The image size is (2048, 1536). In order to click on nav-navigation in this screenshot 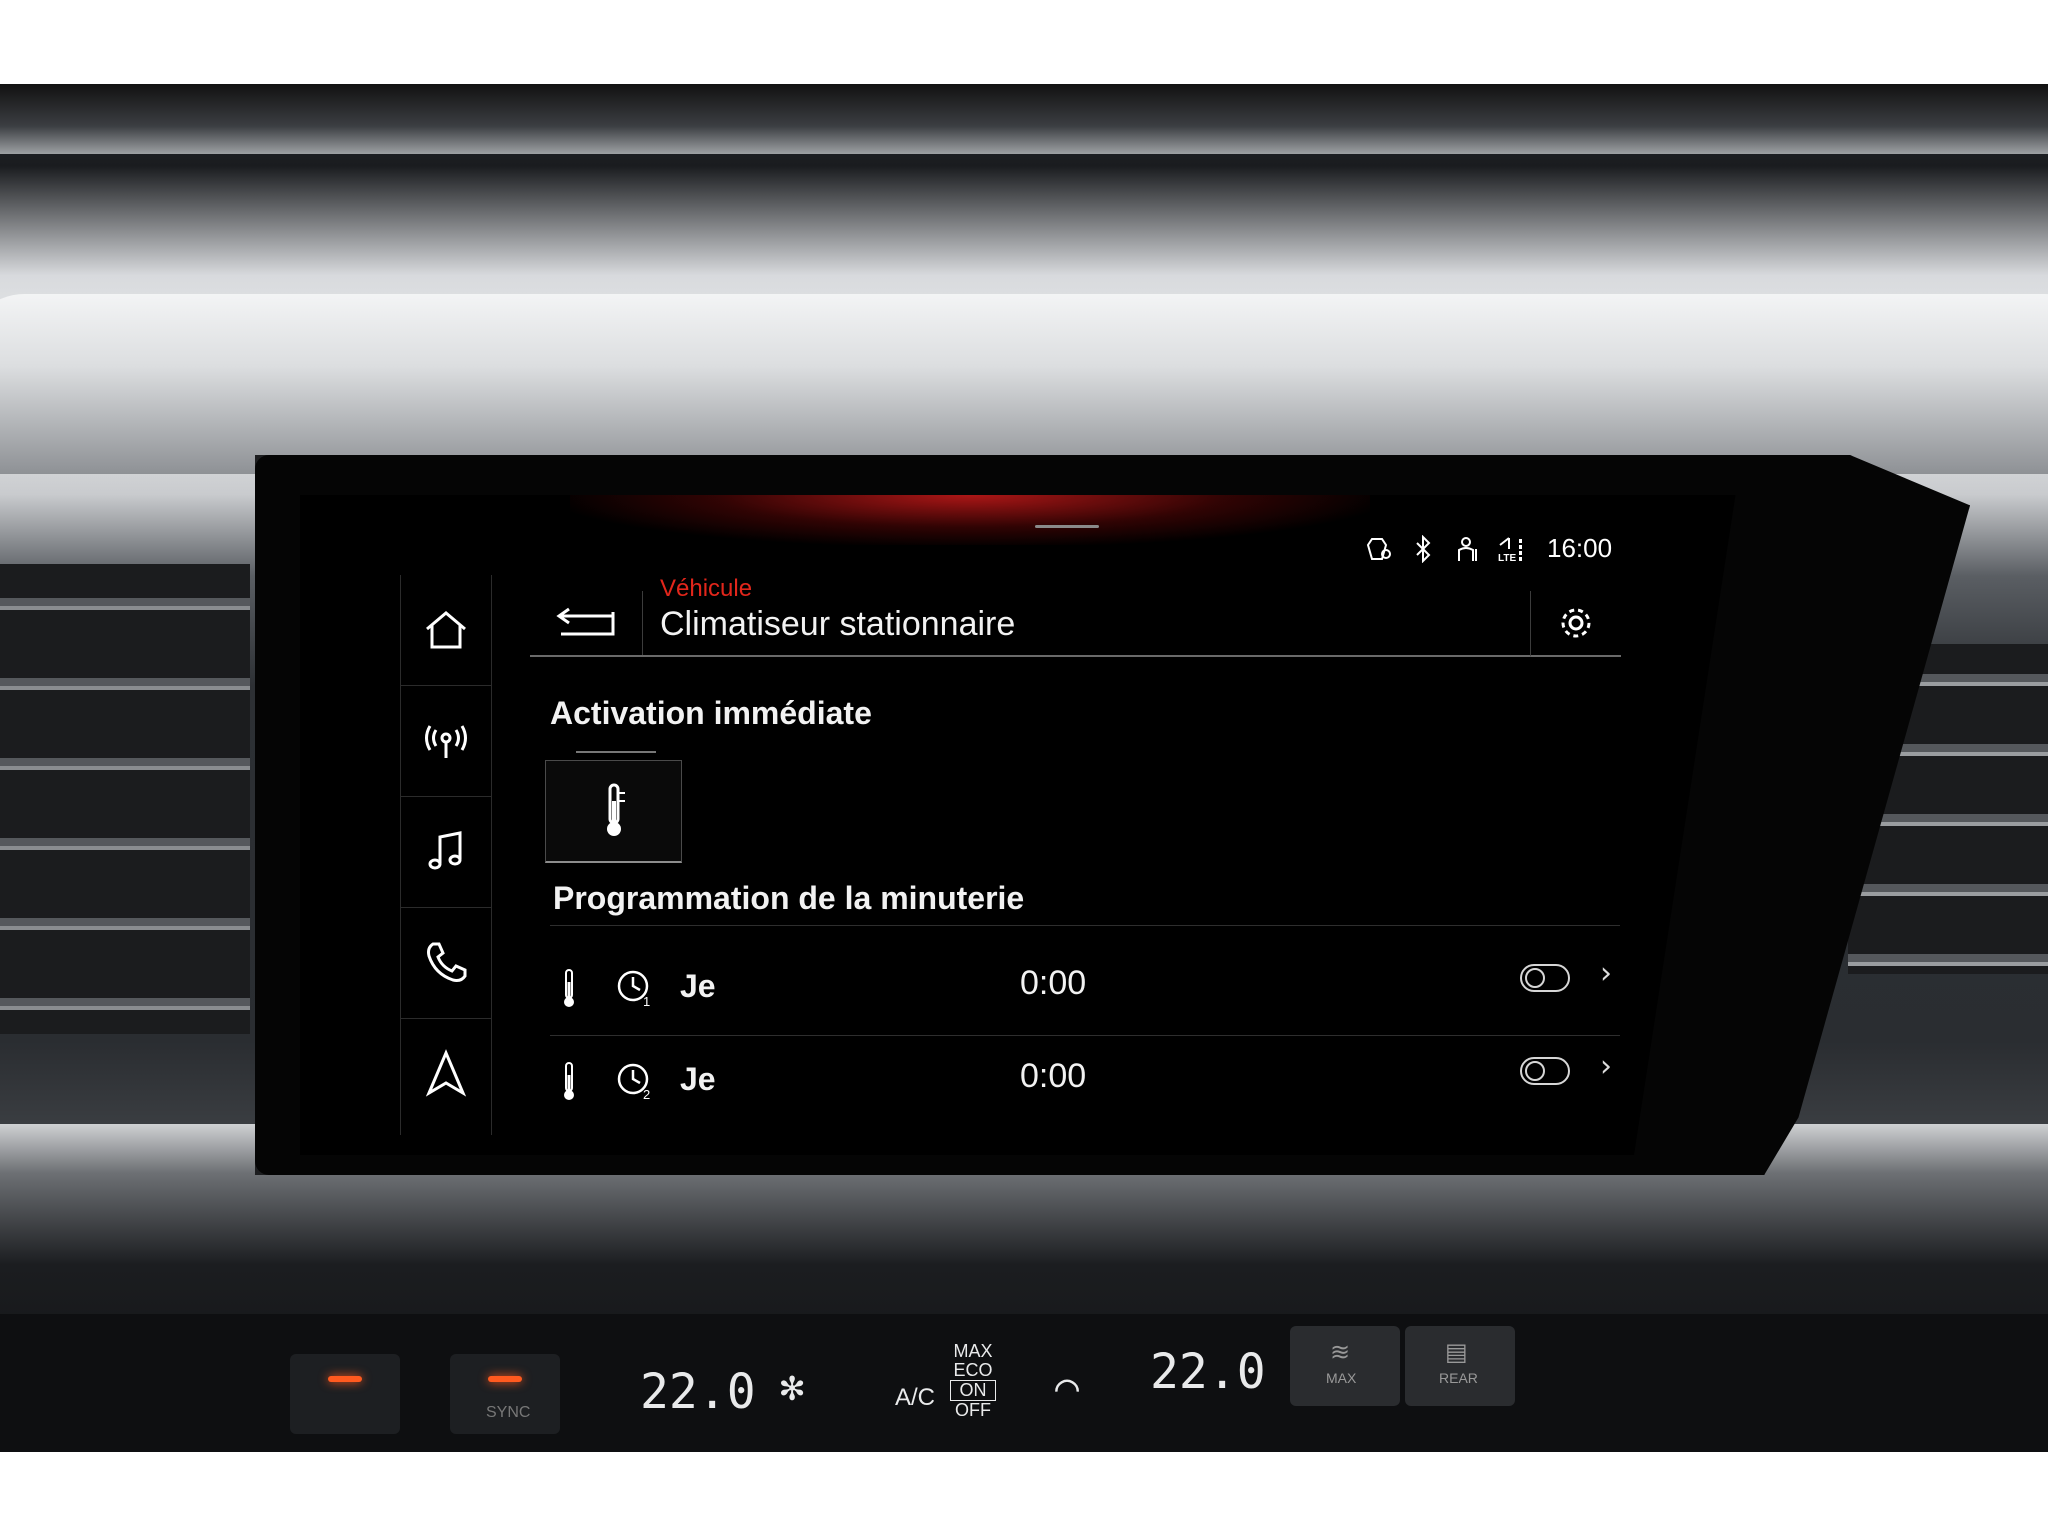, I will do `click(446, 1074)`.